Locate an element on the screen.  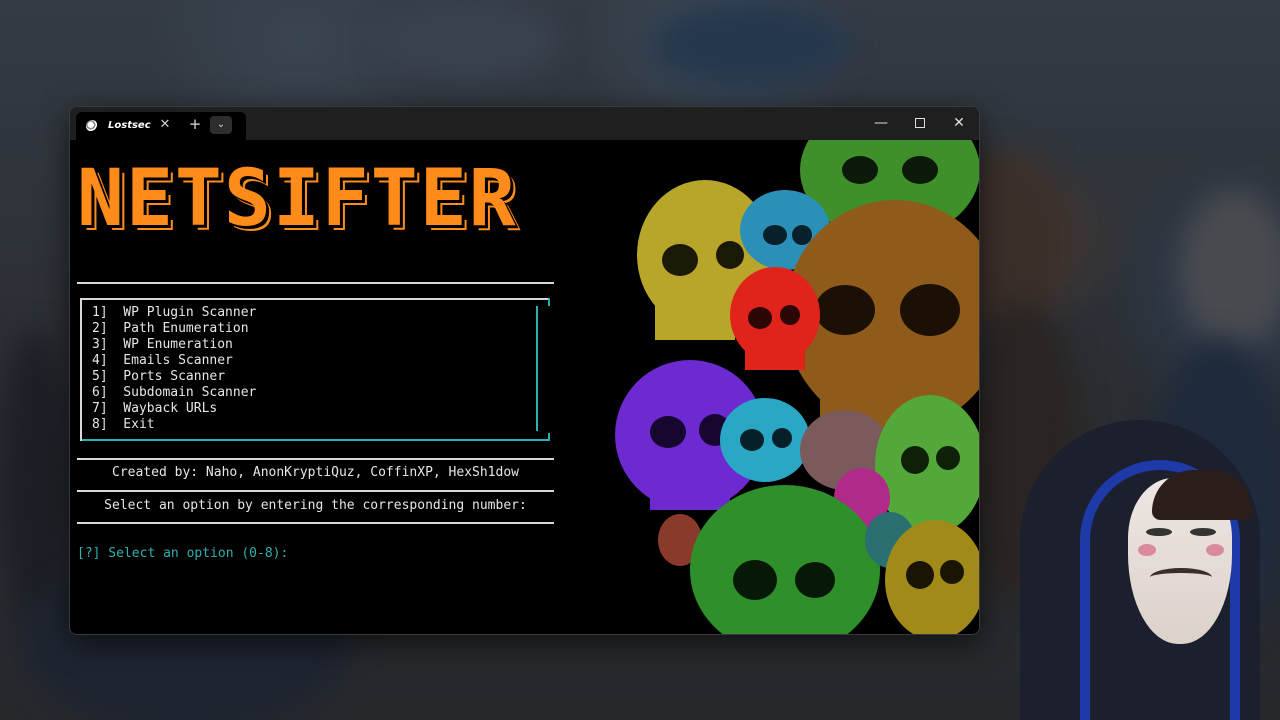
input-prompt: [?] Select an option (0-8): is located at coordinates (182, 553).